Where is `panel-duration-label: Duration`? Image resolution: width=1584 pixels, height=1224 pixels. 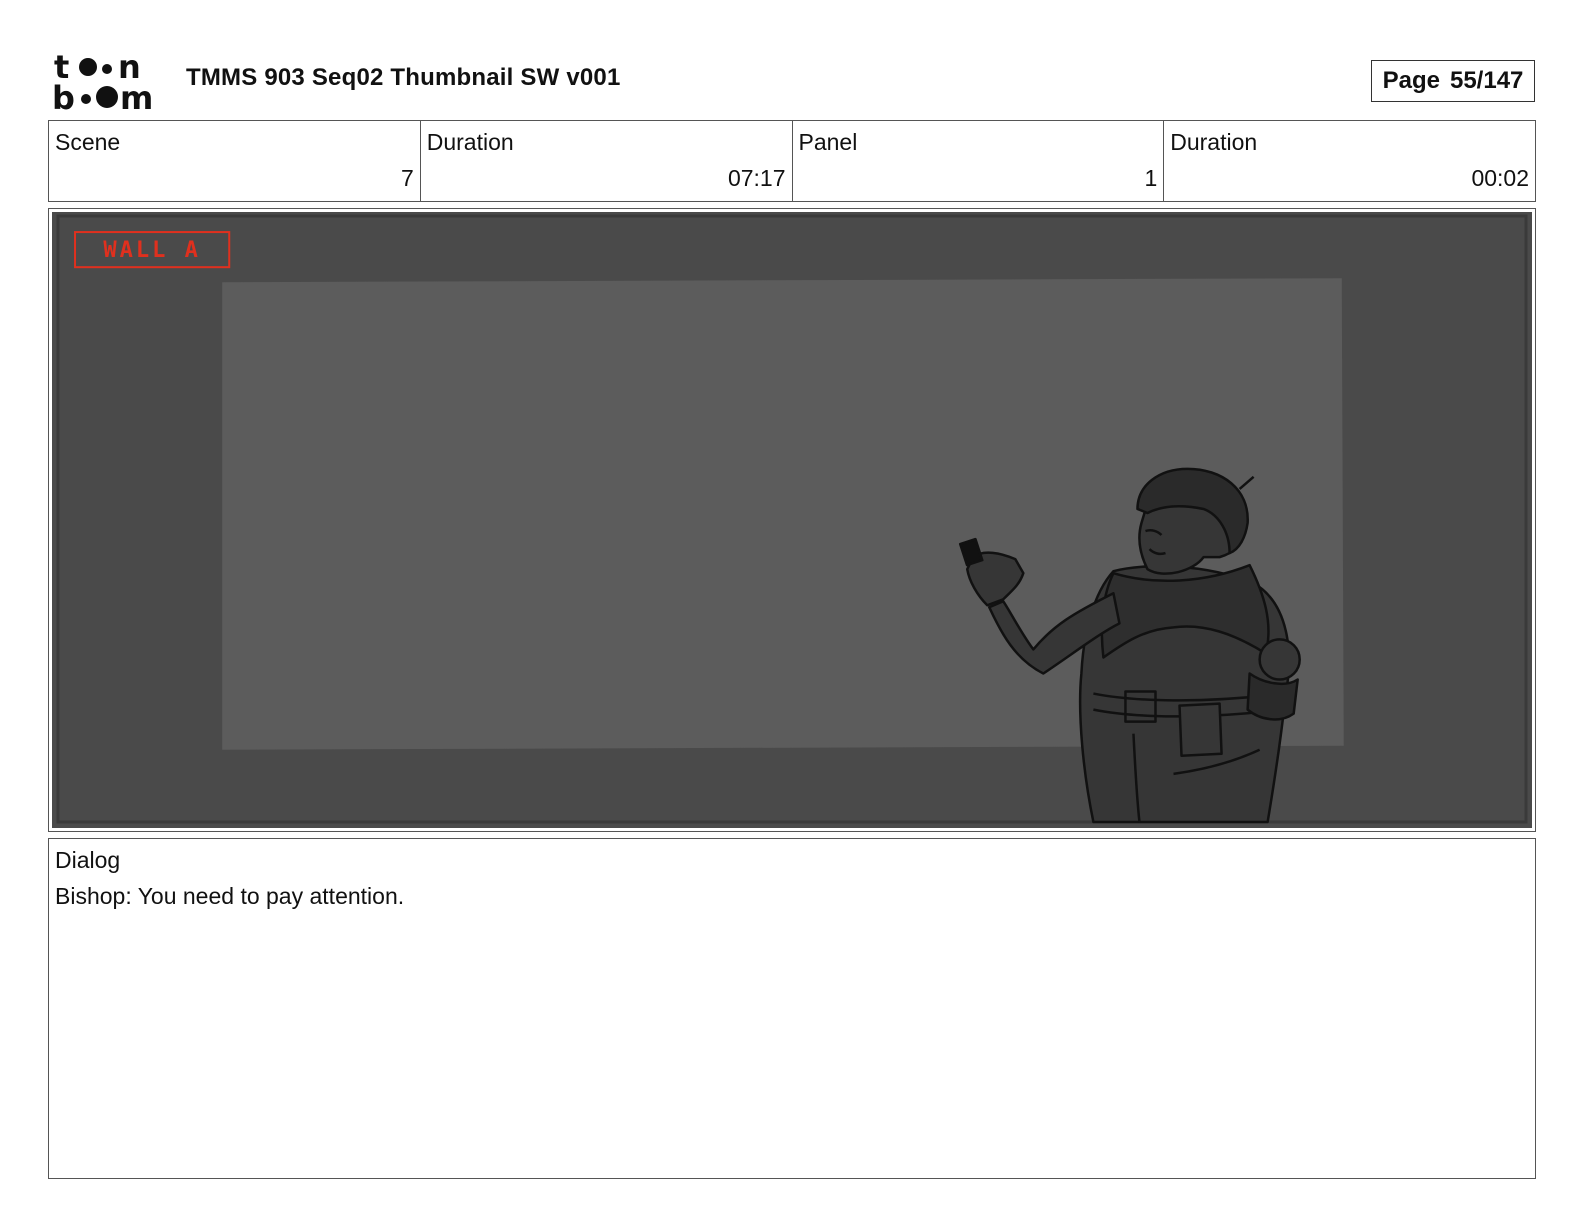 panel-duration-label: Duration is located at coordinates (1214, 142).